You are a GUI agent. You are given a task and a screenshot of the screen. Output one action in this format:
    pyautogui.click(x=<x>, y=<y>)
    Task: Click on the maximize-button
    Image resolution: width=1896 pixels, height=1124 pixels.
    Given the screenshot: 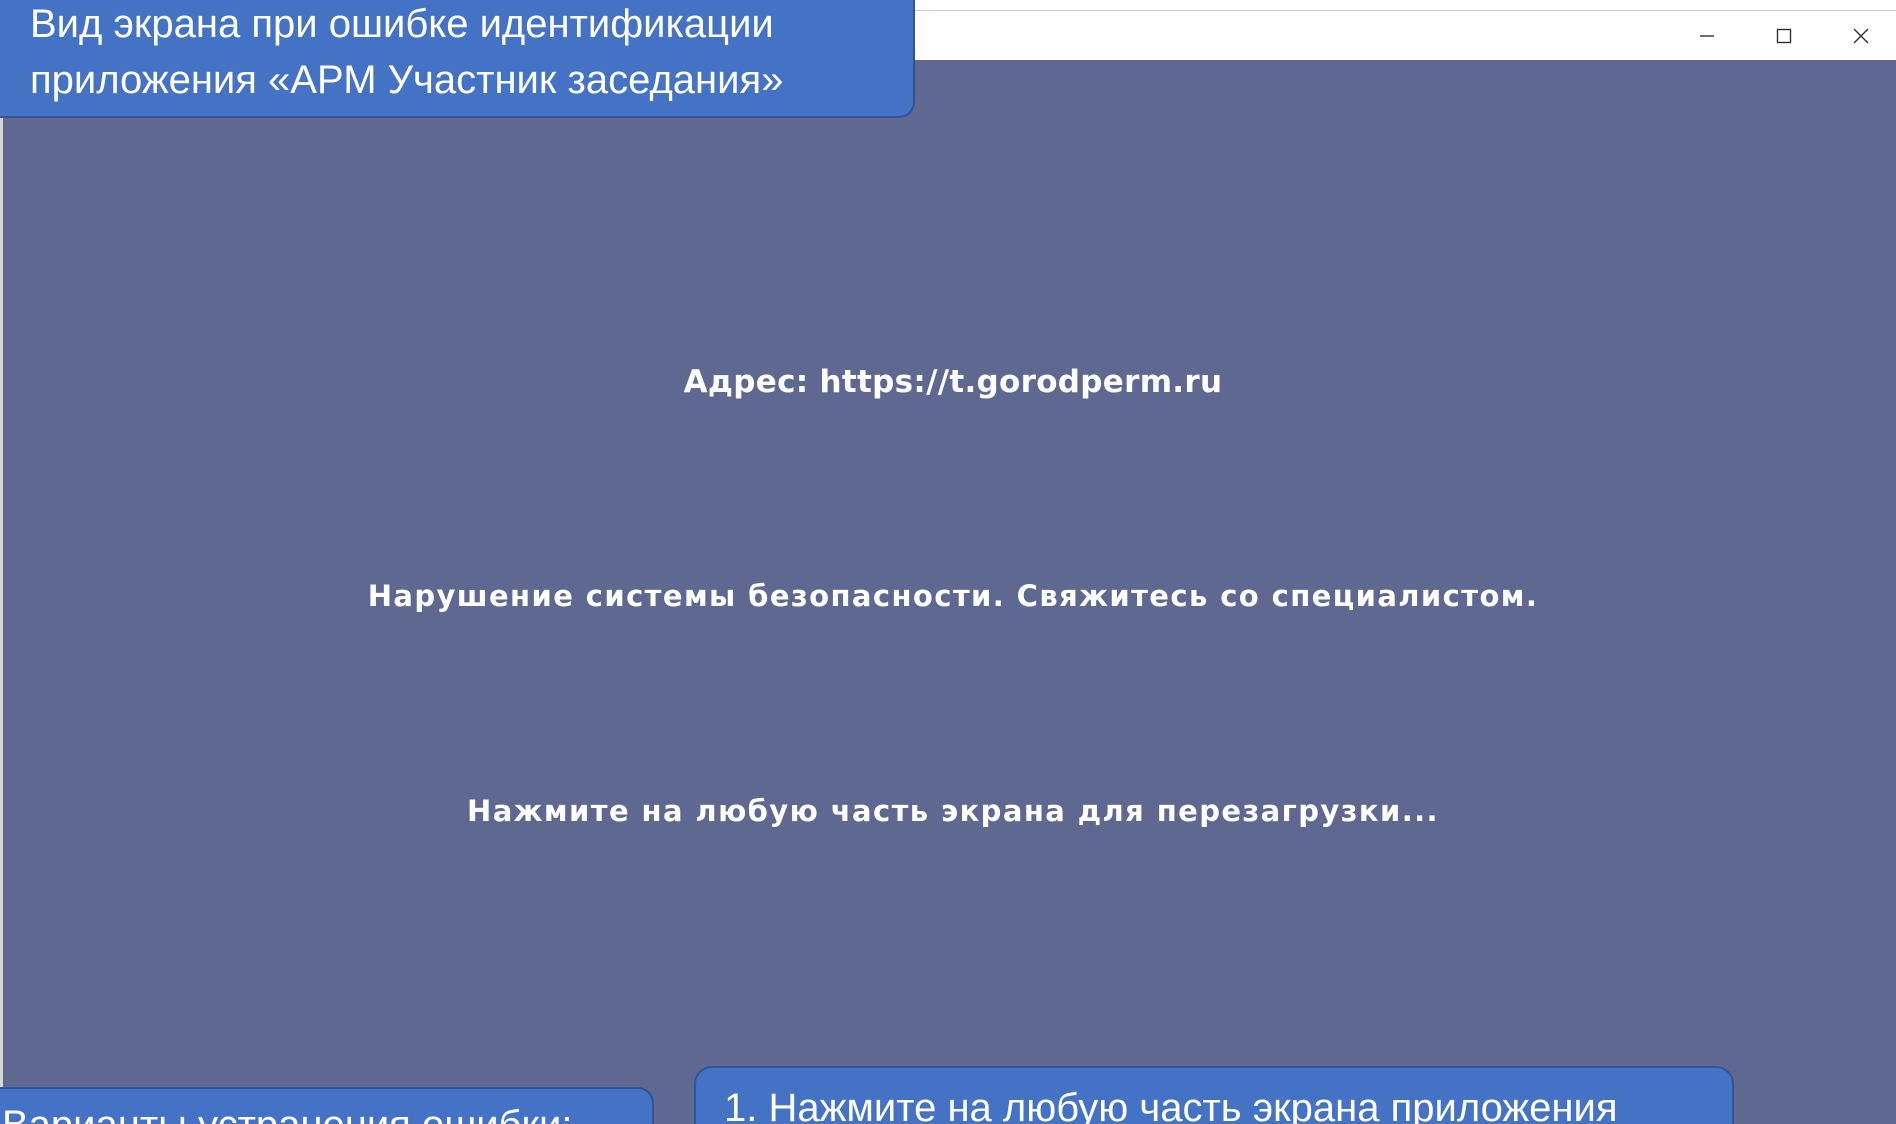 What is the action you would take?
    pyautogui.click(x=1783, y=36)
    